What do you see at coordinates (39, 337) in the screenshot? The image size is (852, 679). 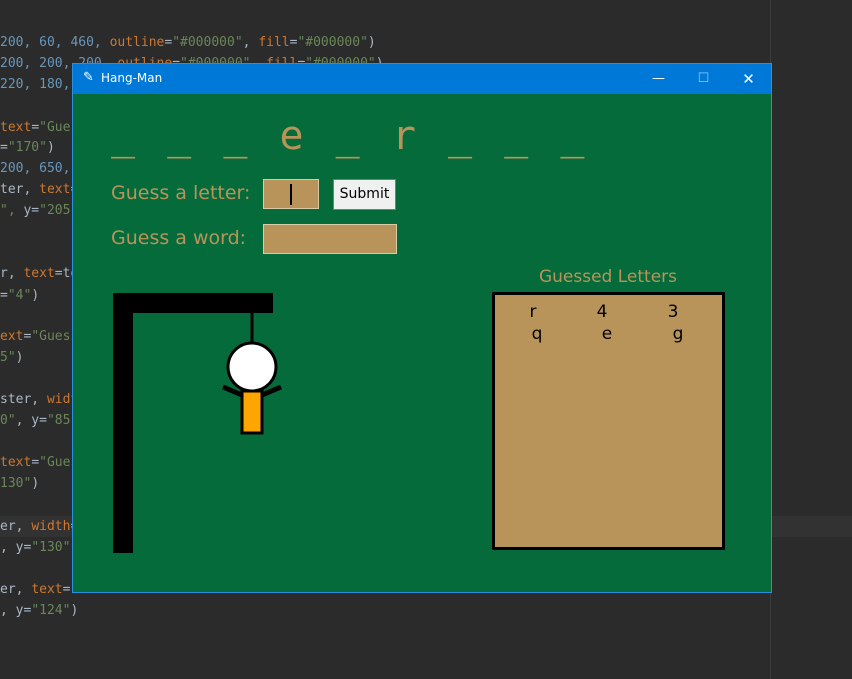 I see `code-line: ext="Guess` at bounding box center [39, 337].